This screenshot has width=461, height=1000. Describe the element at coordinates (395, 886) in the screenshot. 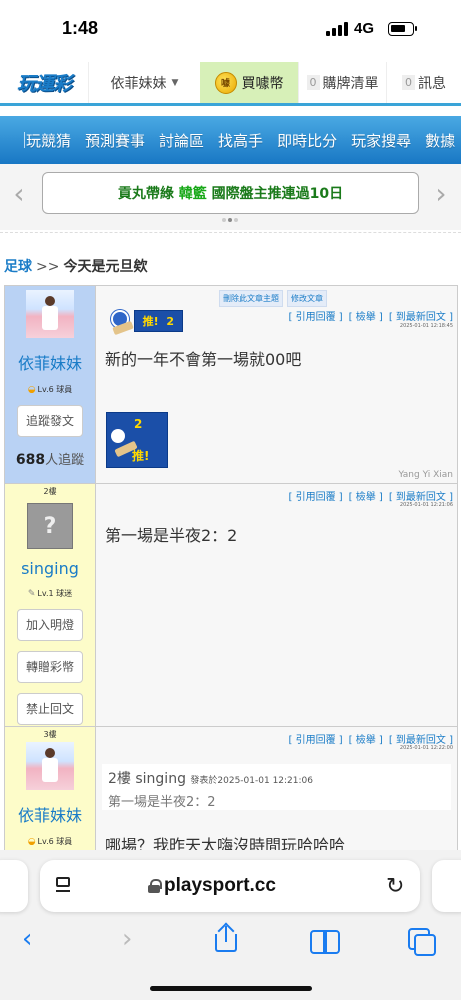

I see `reload-icon: ↻` at that location.